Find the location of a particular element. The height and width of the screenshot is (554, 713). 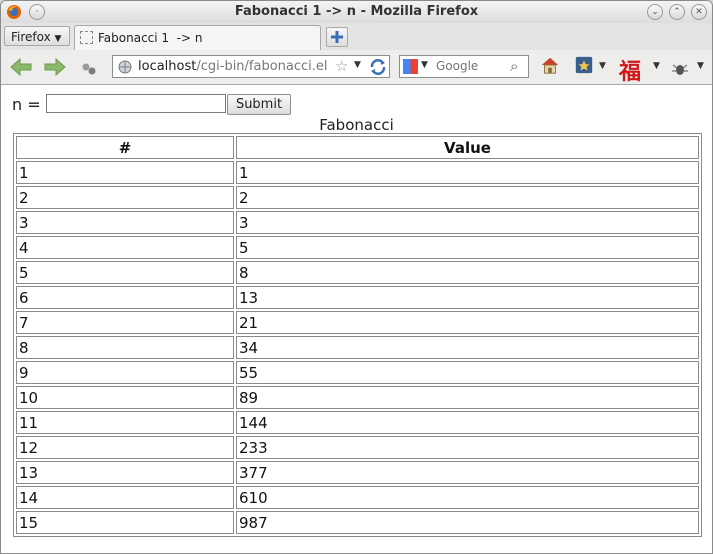

cell-value: 21 is located at coordinates (467, 322).